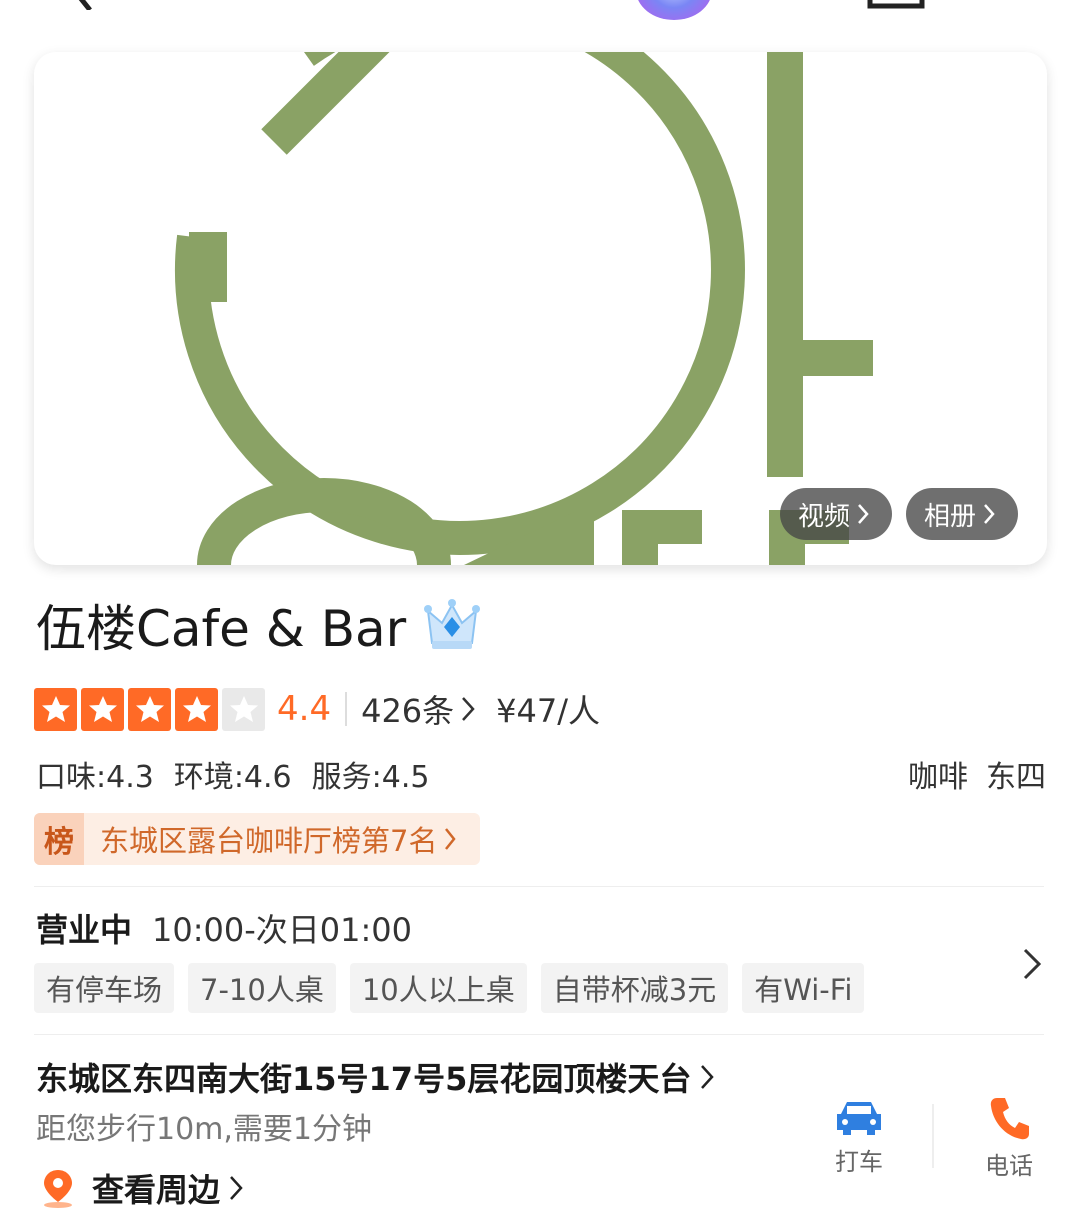 The width and height of the screenshot is (1080, 1226). I want to click on tag: 有Wi-Fi, so click(803, 988).